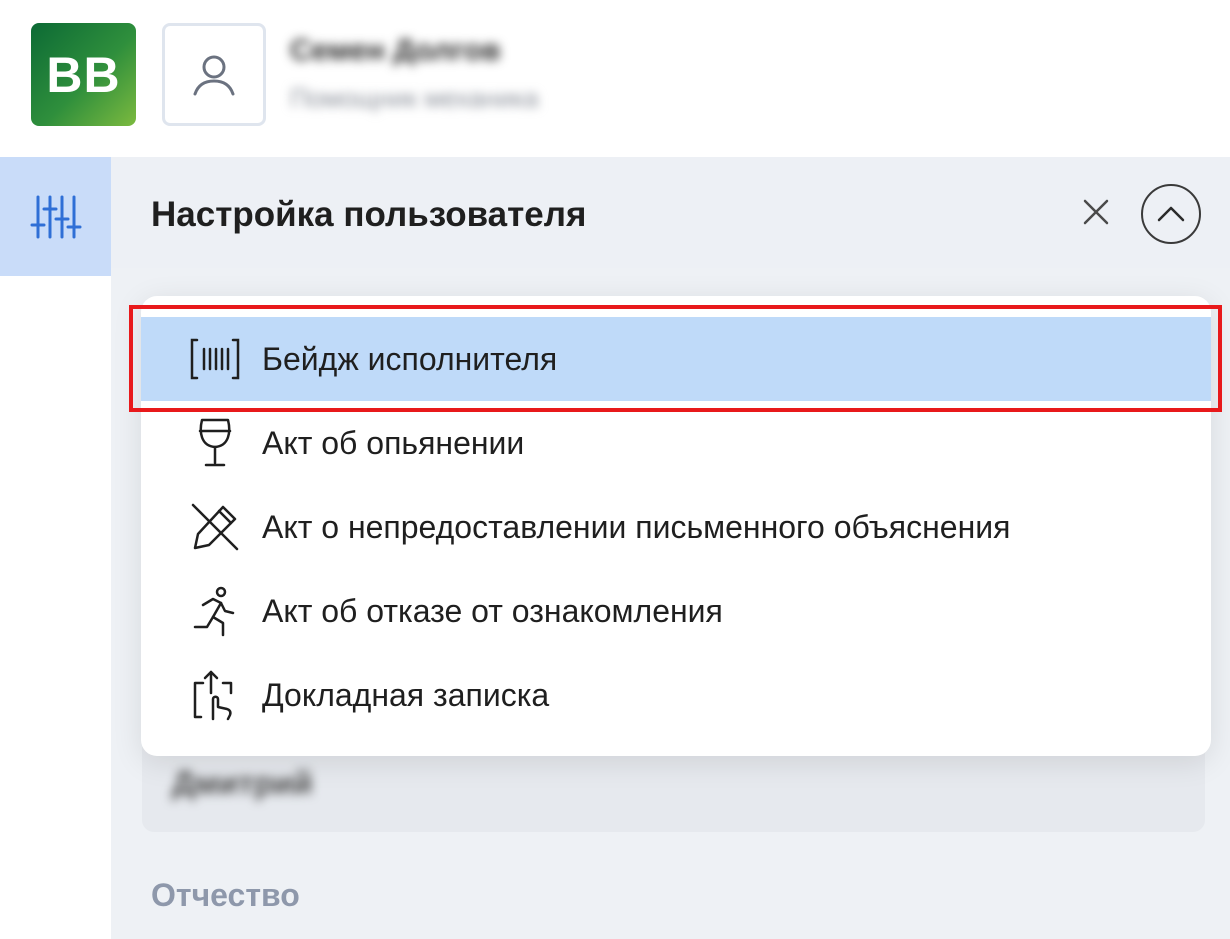  I want to click on running-person-icon, so click(215, 611).